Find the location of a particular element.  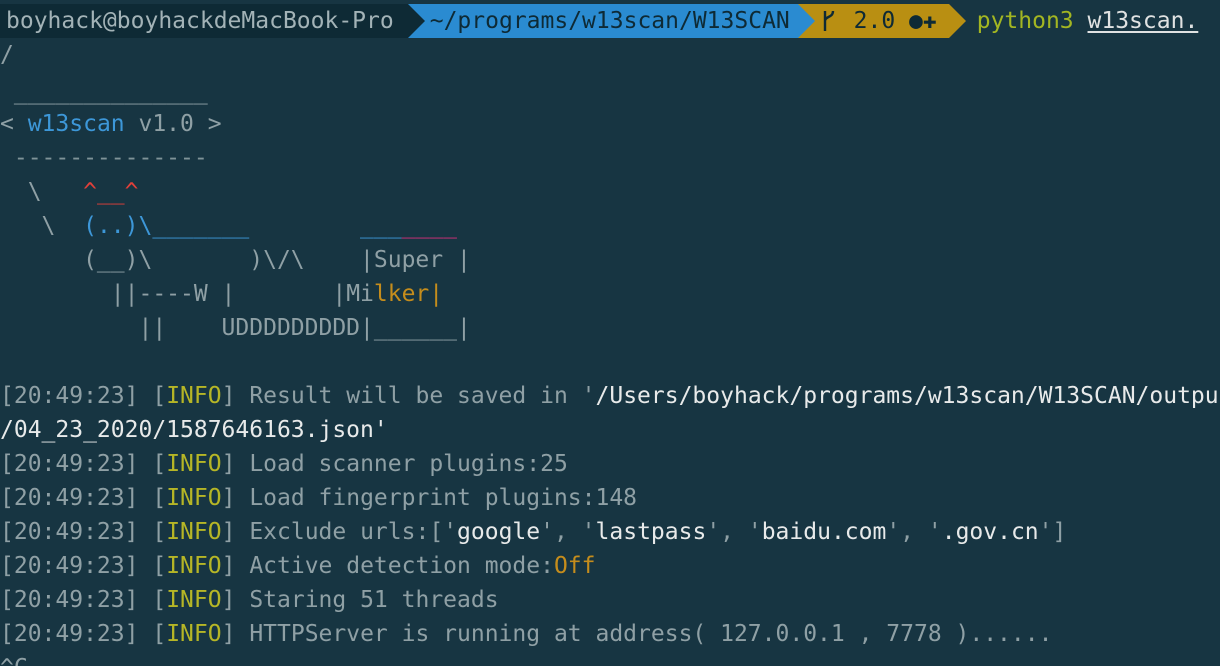

prompt-user-host: boyhack@boyhackdeMacBook-Pro is located at coordinates (200, 21).